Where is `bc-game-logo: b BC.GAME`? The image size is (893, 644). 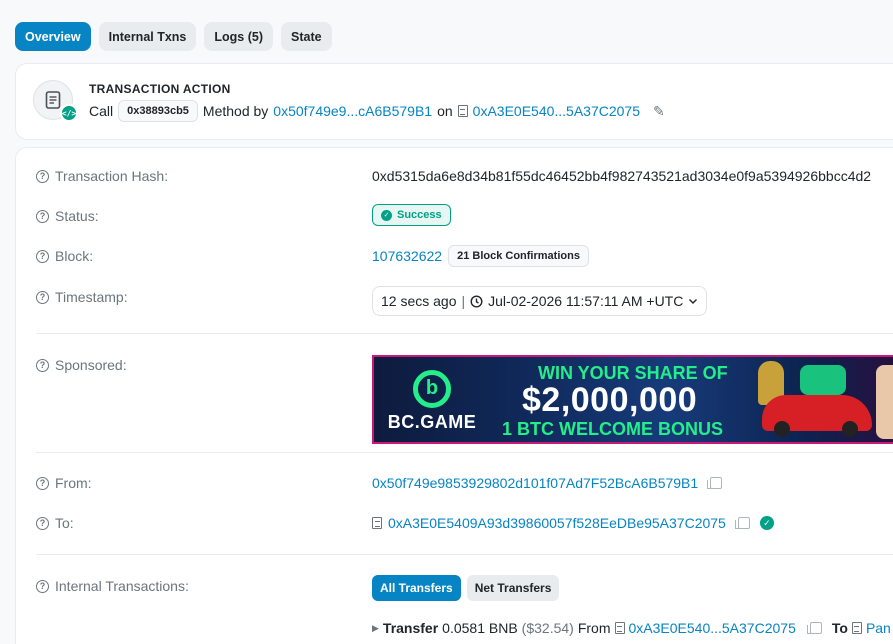 bc-game-logo: b BC.GAME is located at coordinates (432, 401).